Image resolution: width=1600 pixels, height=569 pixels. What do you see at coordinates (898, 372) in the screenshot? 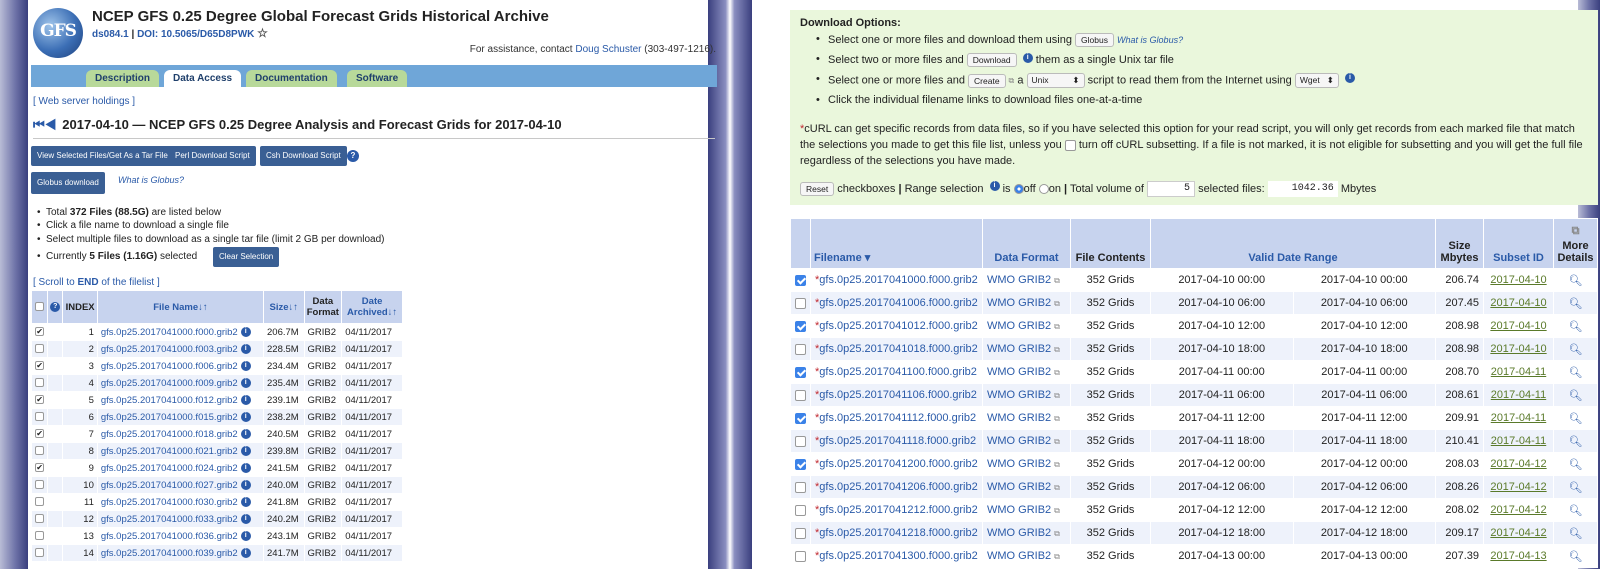
I see `file-link: gfs.0p25.2017041100.f000.grib2` at bounding box center [898, 372].